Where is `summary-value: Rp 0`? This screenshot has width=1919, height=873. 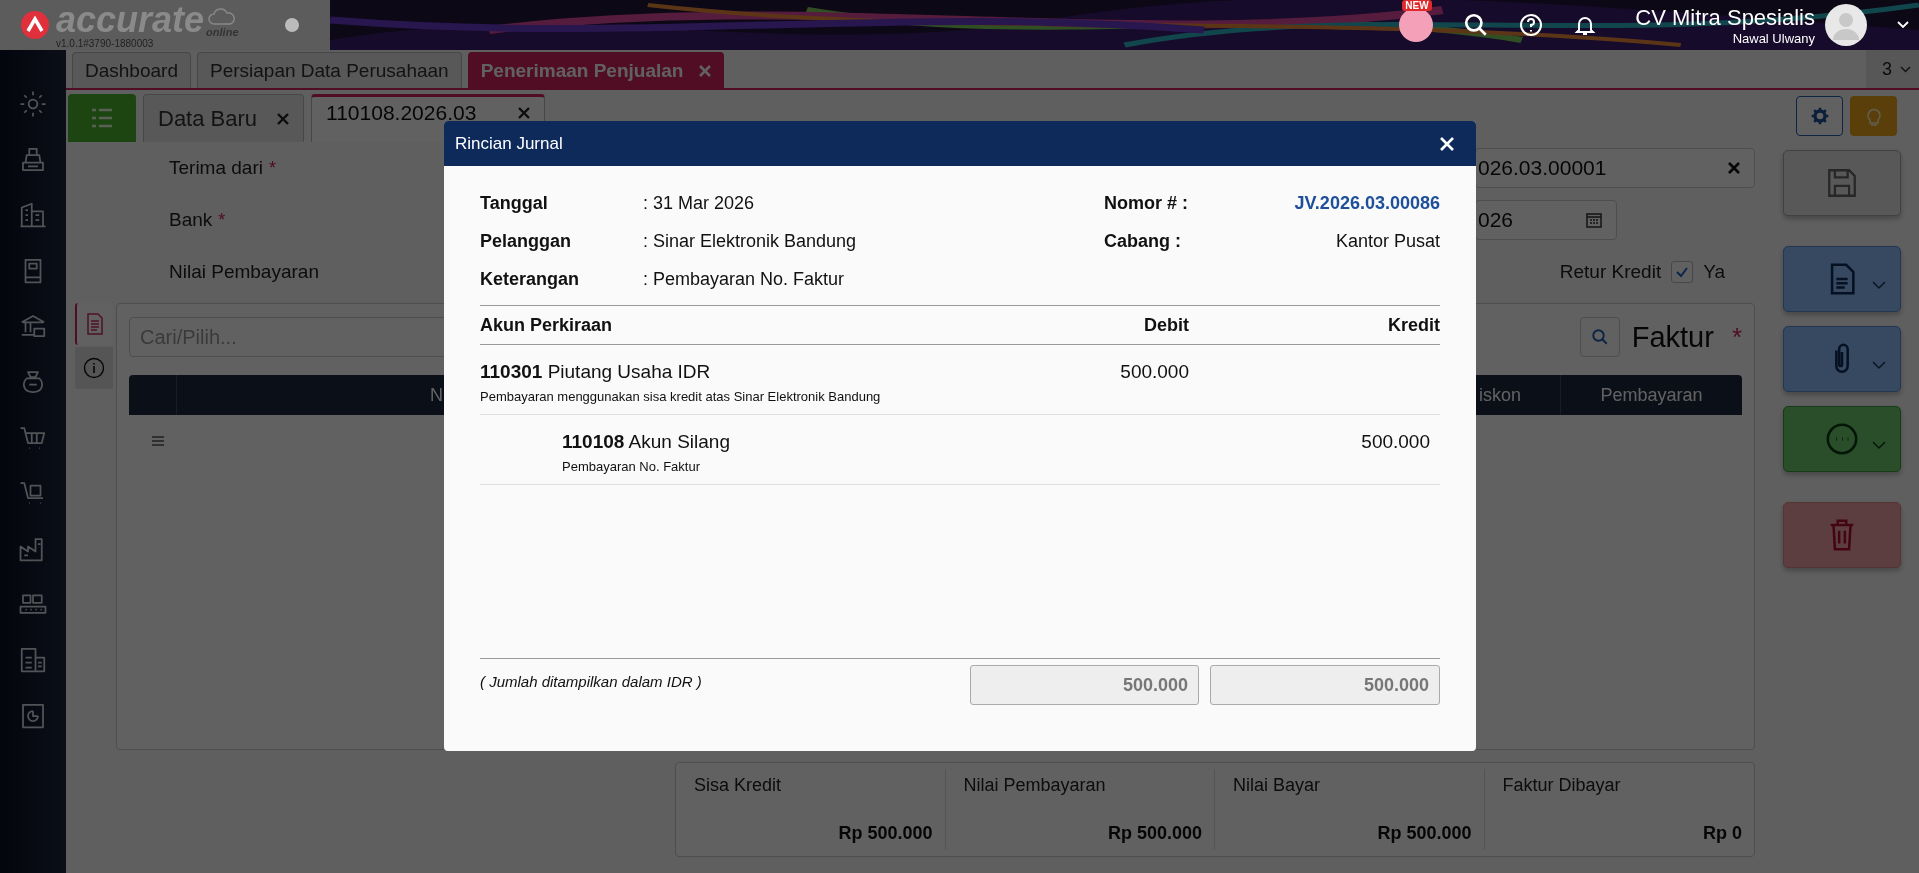
summary-value: Rp 0 is located at coordinates (1722, 833).